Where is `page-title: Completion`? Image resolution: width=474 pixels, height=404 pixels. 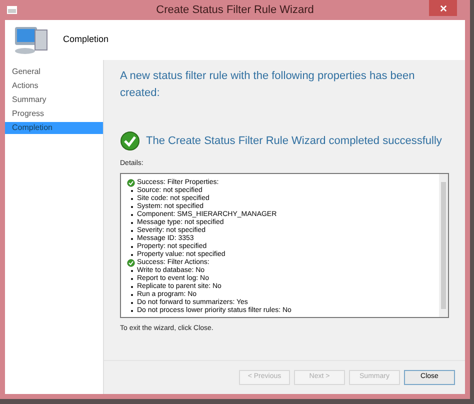 page-title: Completion is located at coordinates (86, 39).